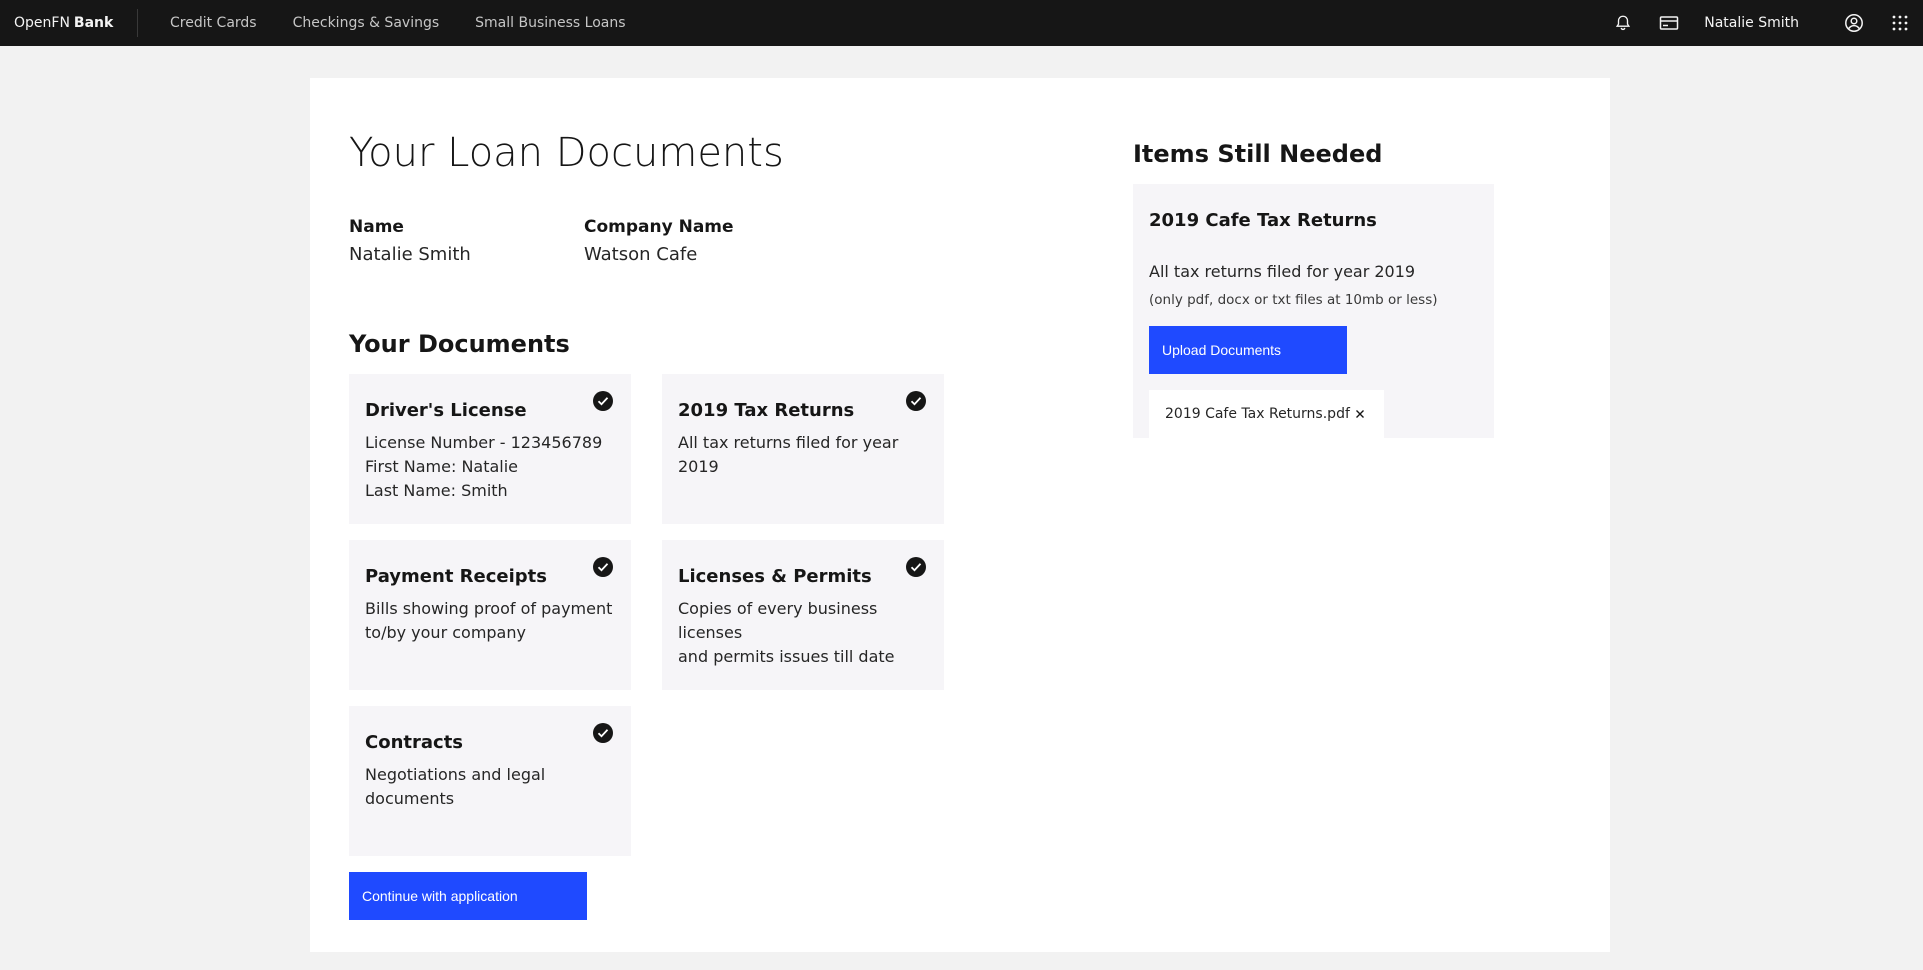 This screenshot has width=1923, height=970. Describe the element at coordinates (788, 454) in the screenshot. I see `document-detail: All tax returns filed for year 2019` at that location.